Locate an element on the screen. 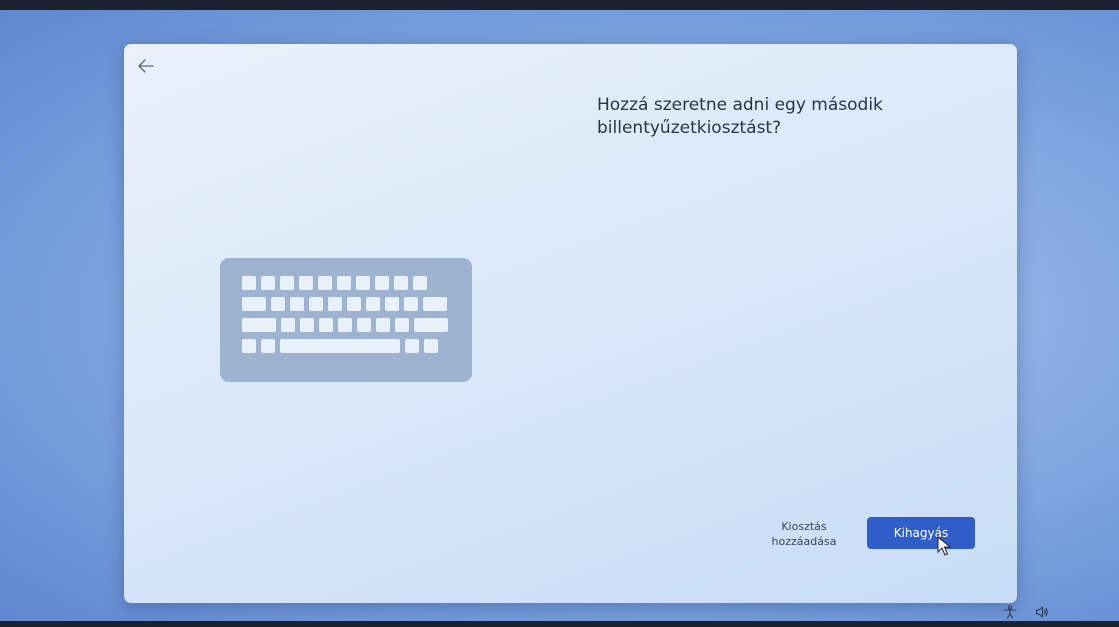 The width and height of the screenshot is (1119, 627). photo-top-edge is located at coordinates (559, 5).